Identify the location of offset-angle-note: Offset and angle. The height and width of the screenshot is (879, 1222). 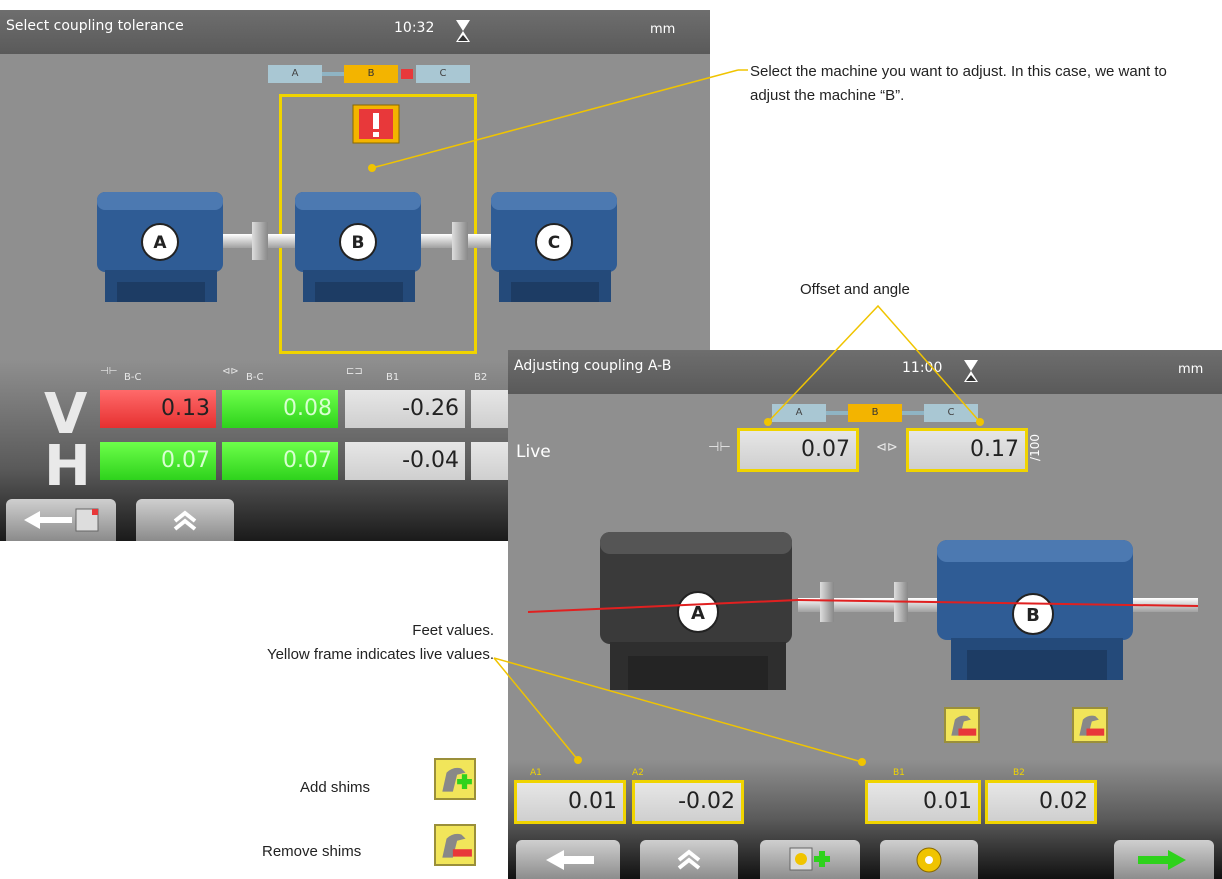
(855, 289).